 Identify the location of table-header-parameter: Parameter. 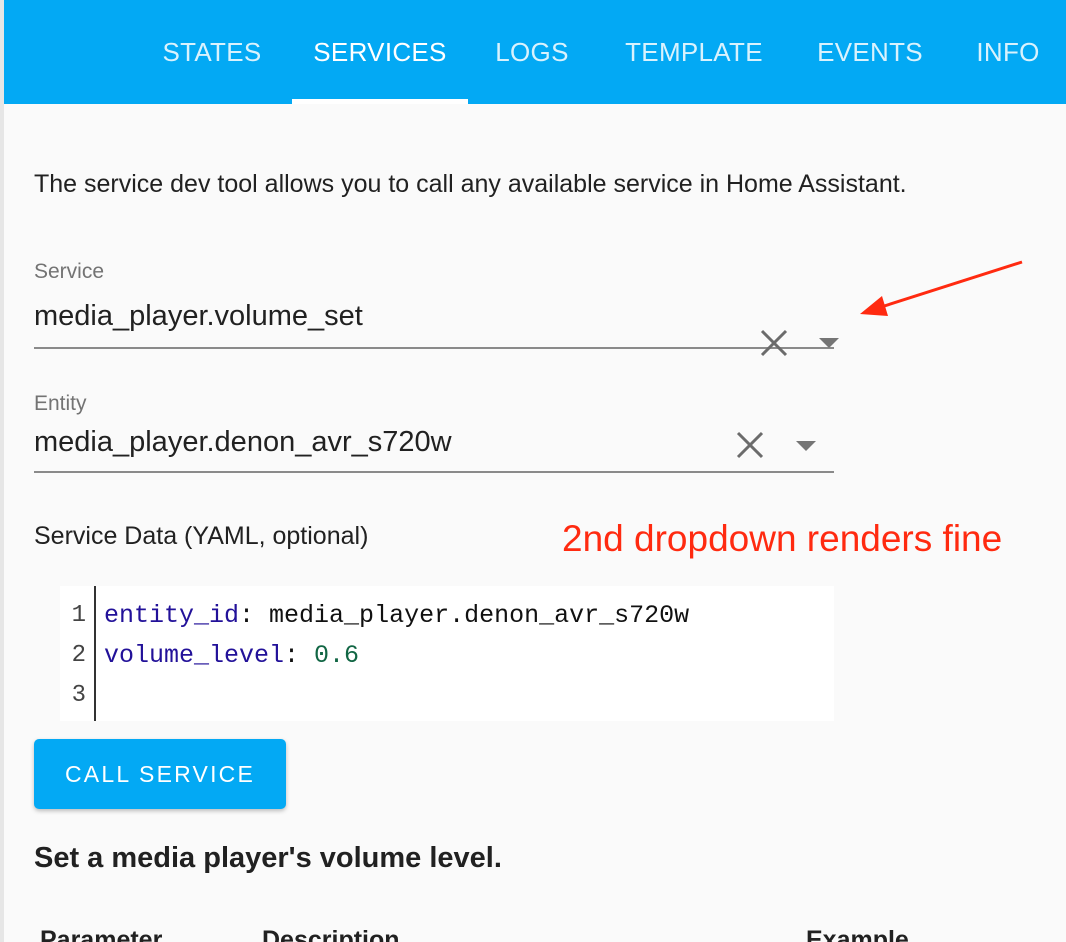
(101, 934).